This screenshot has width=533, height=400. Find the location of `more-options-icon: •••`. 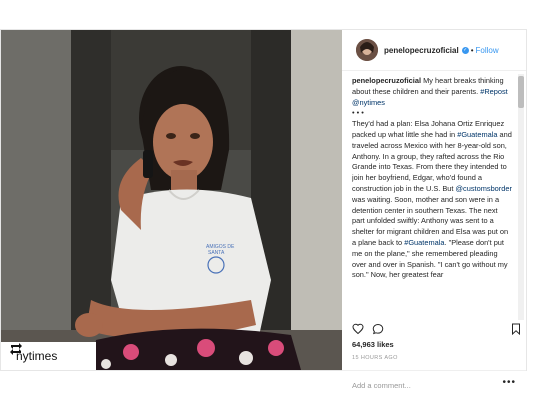

more-options-icon: ••• is located at coordinates (509, 382).